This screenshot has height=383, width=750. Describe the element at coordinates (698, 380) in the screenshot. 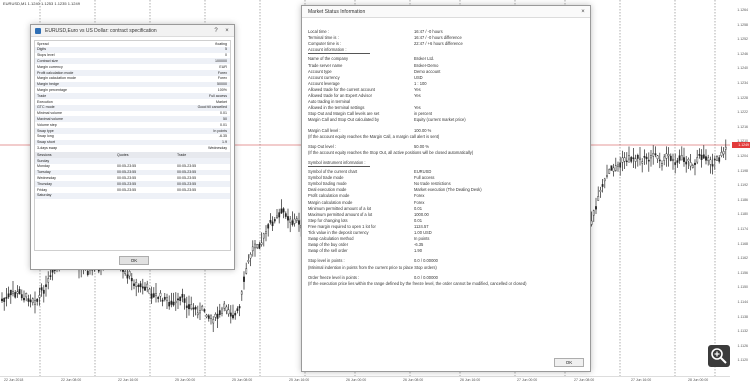

I see `time-axis-label: 28 Jun 00:00` at that location.